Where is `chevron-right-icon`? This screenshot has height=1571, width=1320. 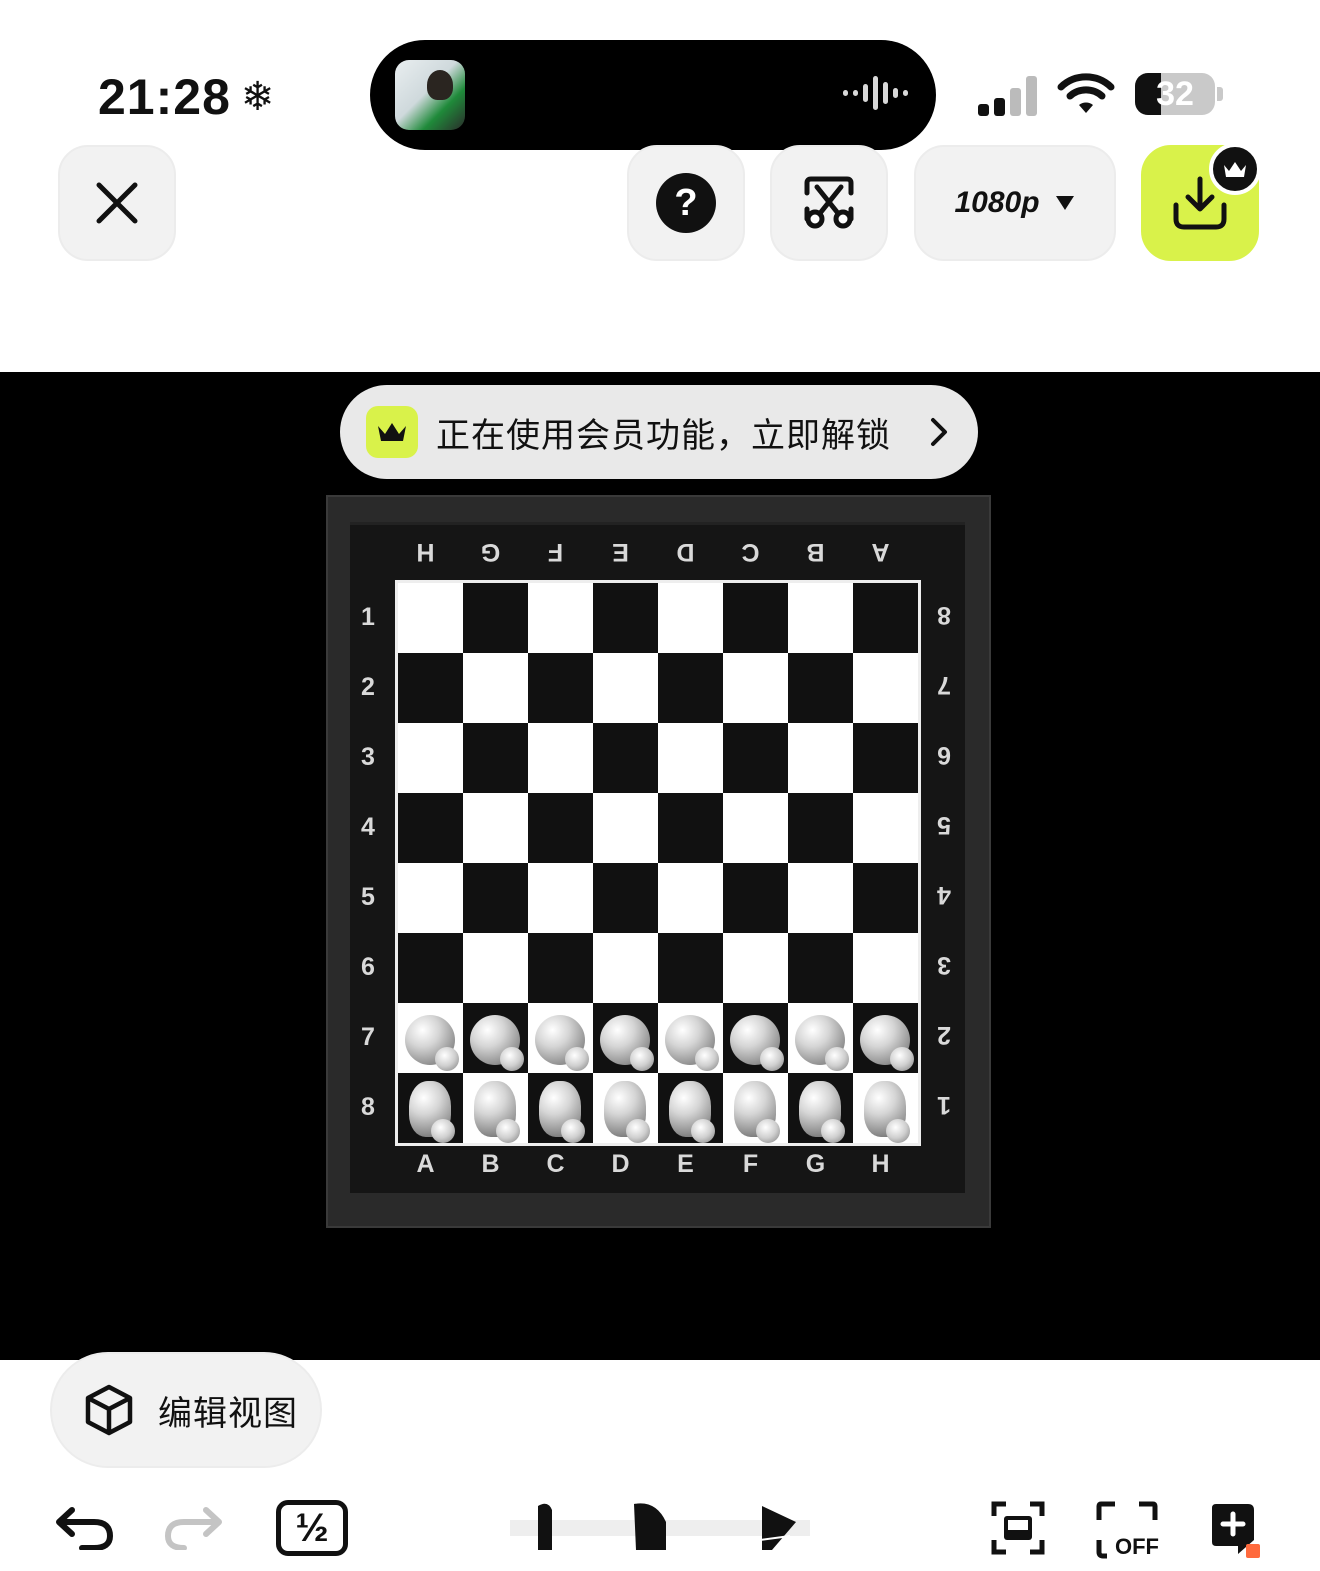
chevron-right-icon is located at coordinates (939, 432).